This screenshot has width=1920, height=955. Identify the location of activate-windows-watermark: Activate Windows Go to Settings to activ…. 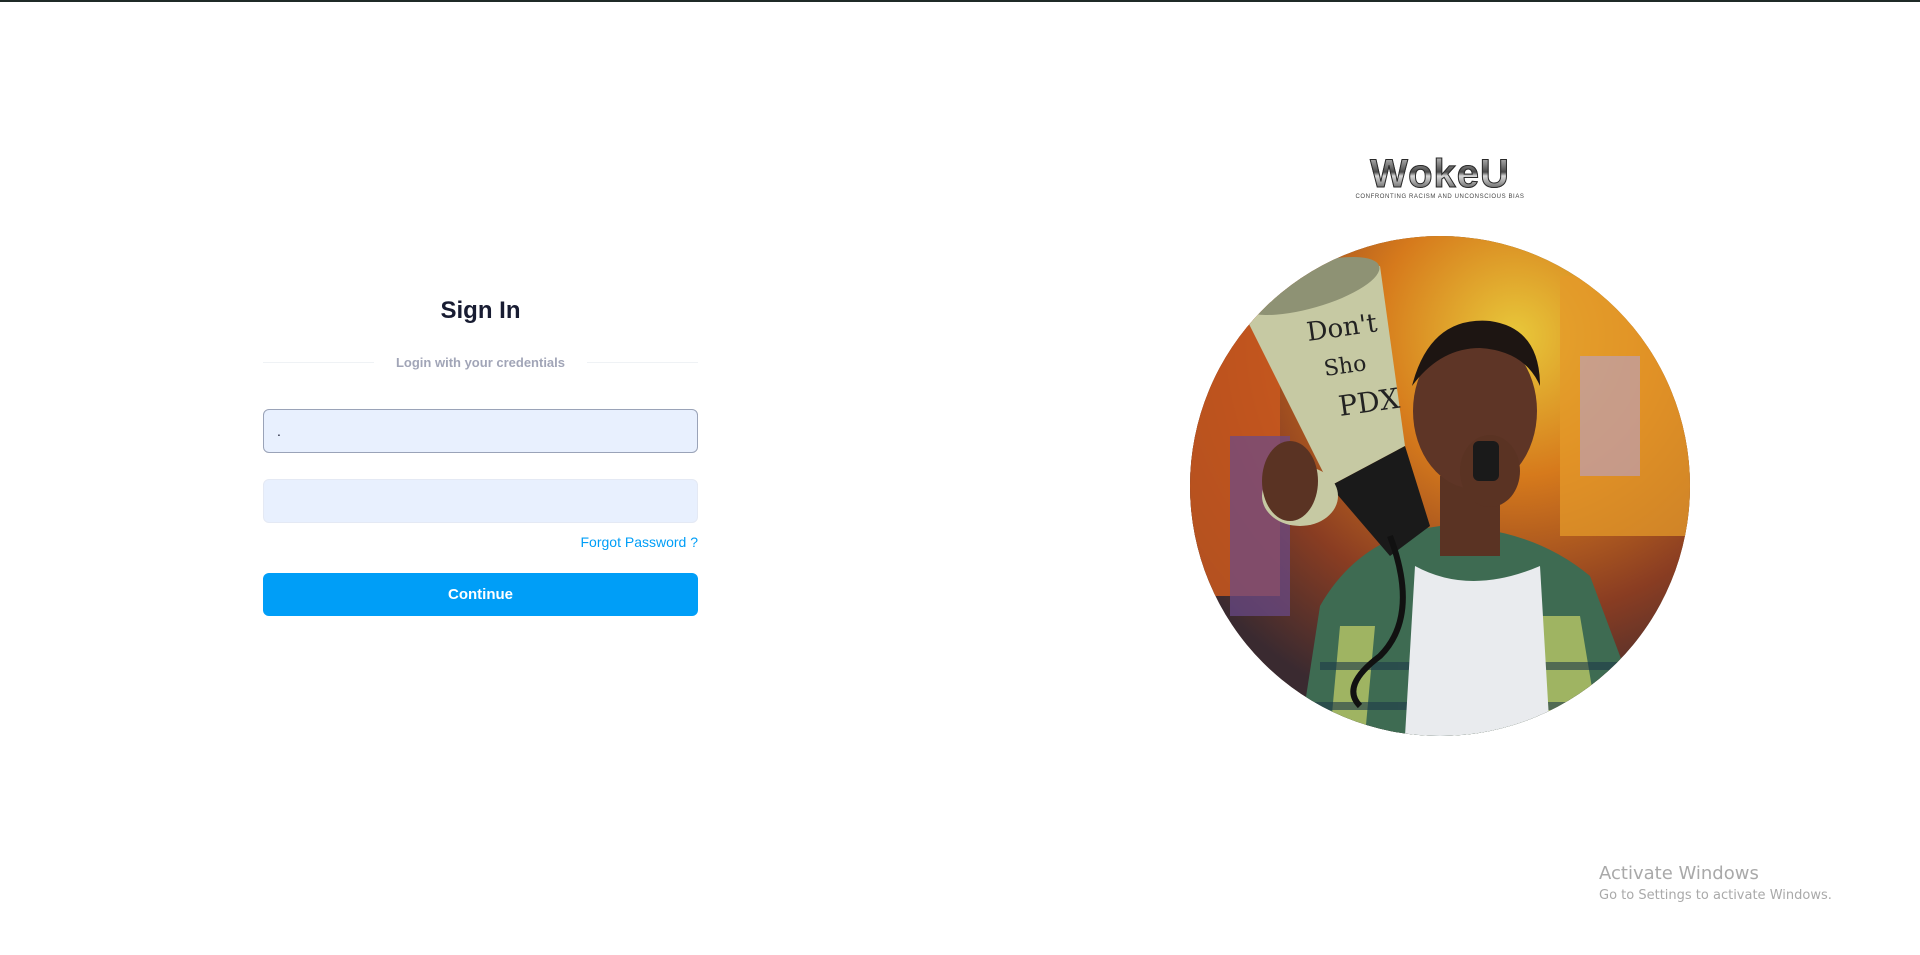
(1715, 884).